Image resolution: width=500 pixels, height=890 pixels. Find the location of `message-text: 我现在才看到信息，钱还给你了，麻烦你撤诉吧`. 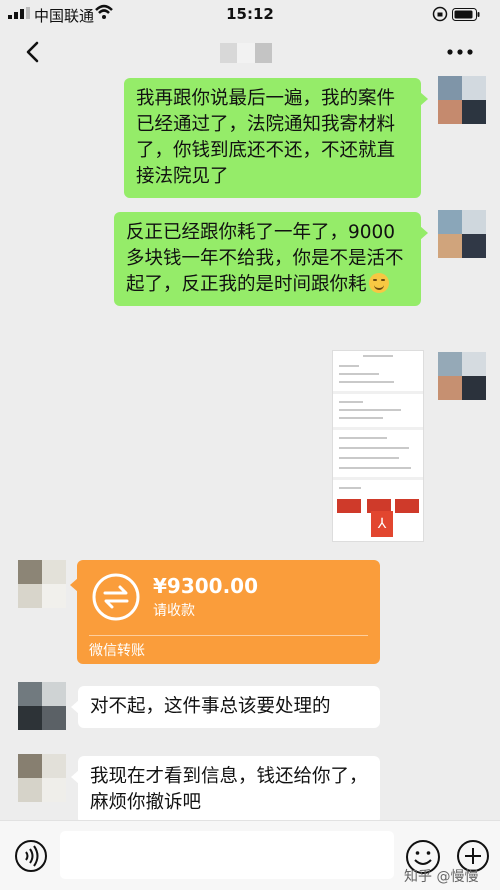

message-text: 我现在才看到信息，钱还给你了，麻烦你撤诉吧 is located at coordinates (229, 789).